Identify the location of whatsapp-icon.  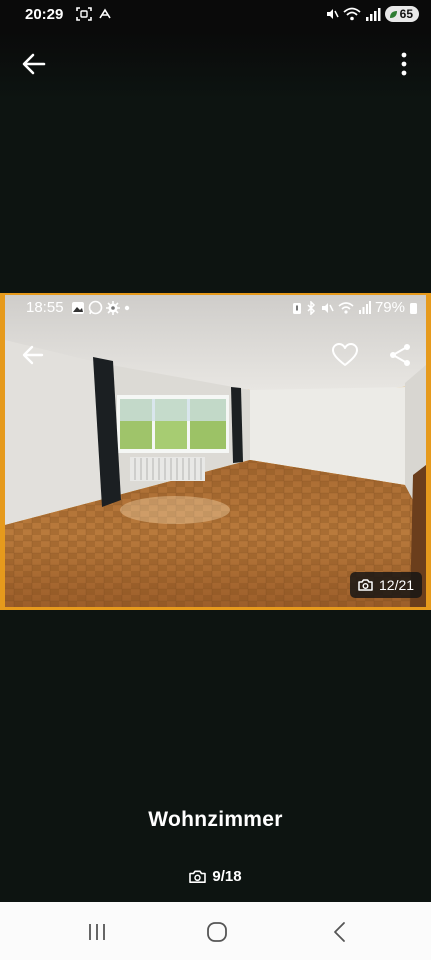
(95, 307).